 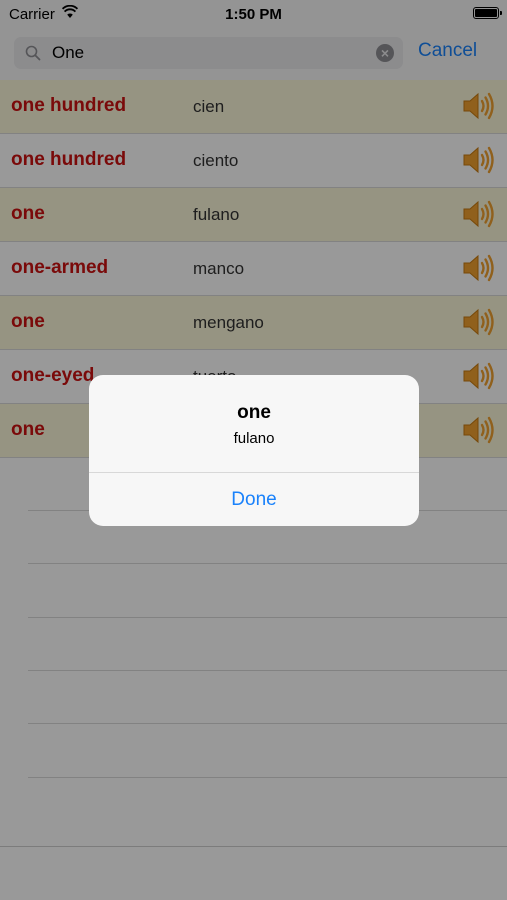 What do you see at coordinates (254, 450) in the screenshot?
I see `alert-dialog: one fulano Done` at bounding box center [254, 450].